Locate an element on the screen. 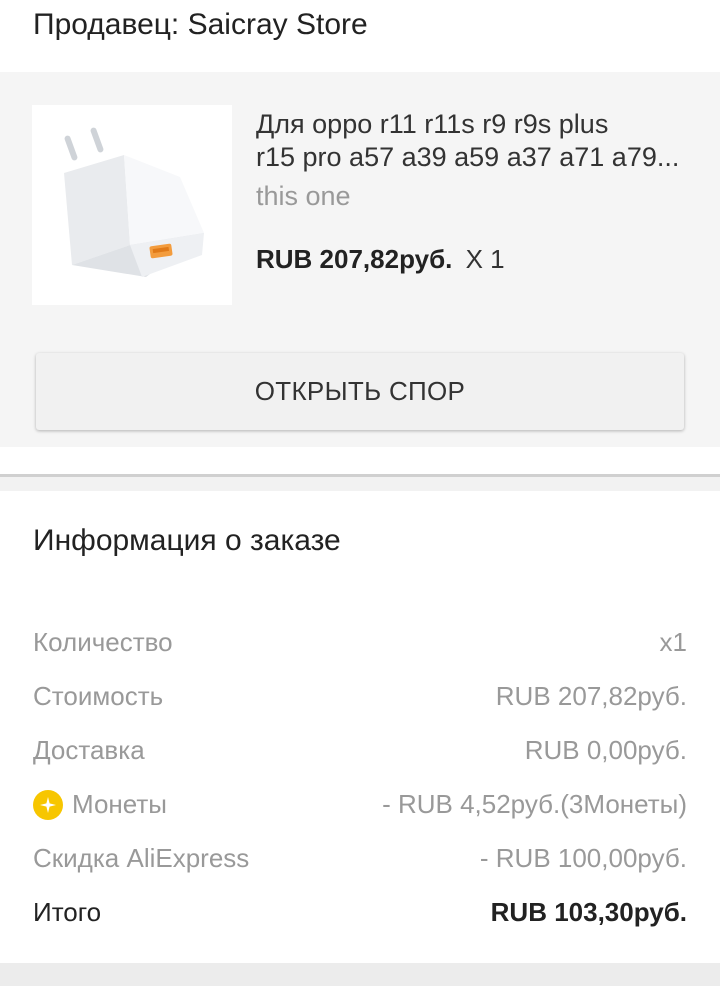 The width and height of the screenshot is (720, 986). row-label: Скидка AliExpress is located at coordinates (141, 858).